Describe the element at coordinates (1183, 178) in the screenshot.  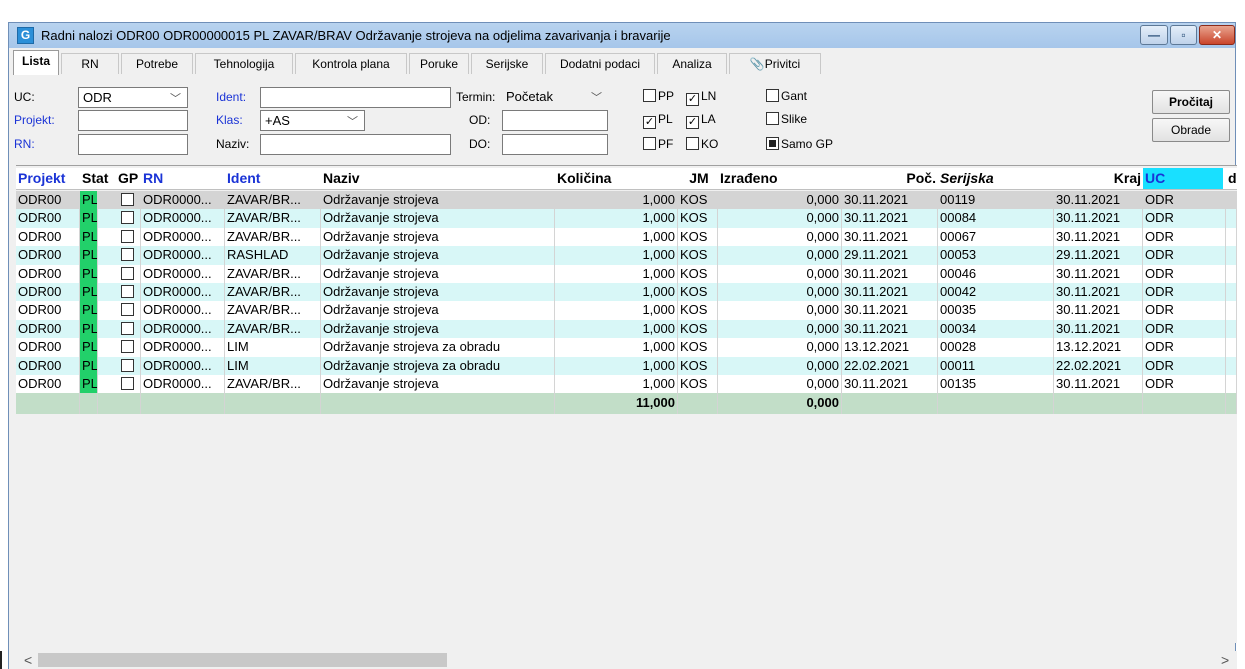
I see `col-header-uc: UC` at that location.